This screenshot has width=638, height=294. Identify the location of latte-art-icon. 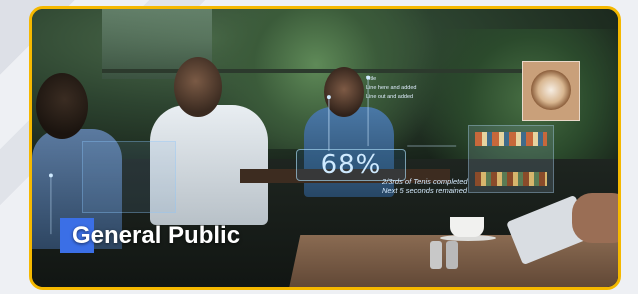
(551, 90).